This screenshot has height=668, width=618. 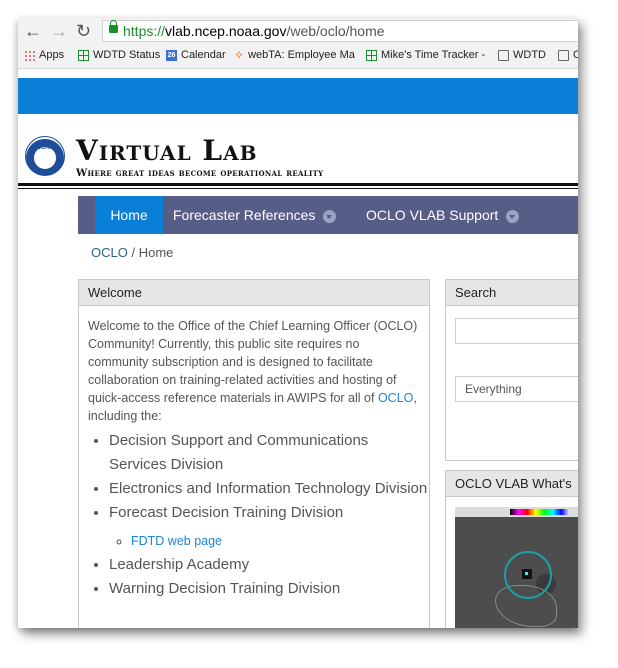 What do you see at coordinates (255, 215) in the screenshot?
I see `nav-forecaster-references: Forecaster References` at bounding box center [255, 215].